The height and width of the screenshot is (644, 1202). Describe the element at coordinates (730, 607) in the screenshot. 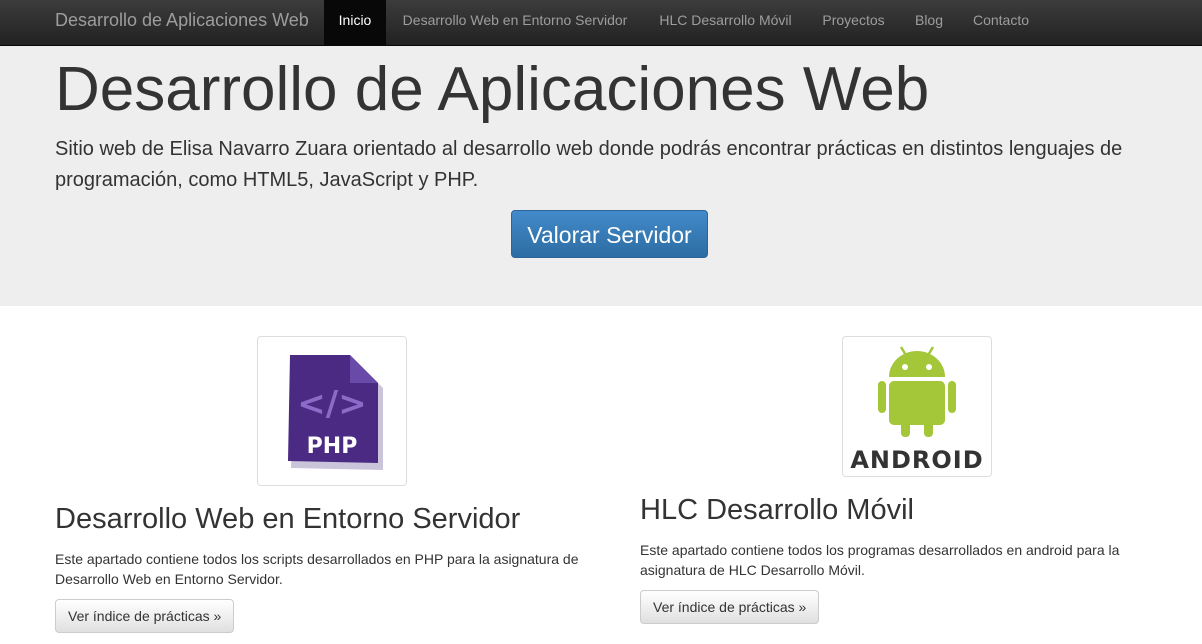

I see `ver-indice-practicas-movil-button: Ver índice de prácticas »` at that location.